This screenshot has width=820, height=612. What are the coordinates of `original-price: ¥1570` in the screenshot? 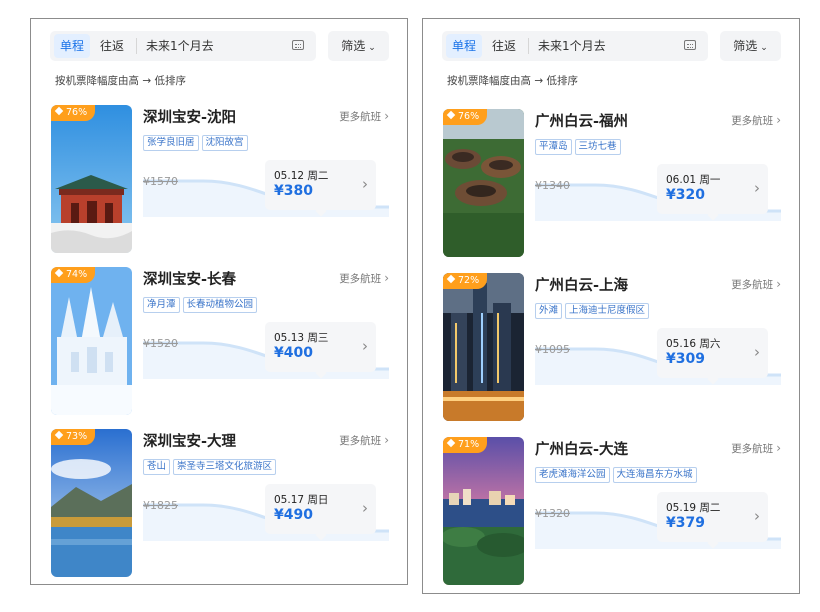 It's located at (160, 181).